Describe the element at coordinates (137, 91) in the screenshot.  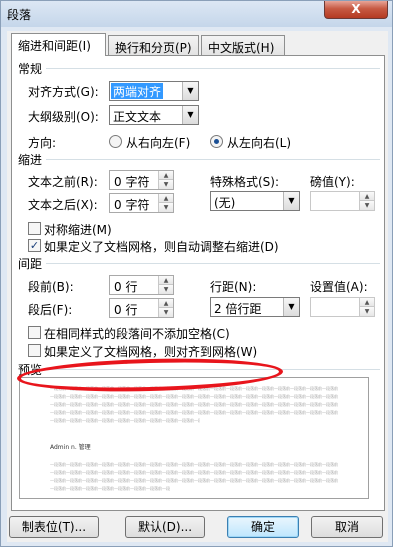
I see `alignment-value: 两端对齐` at that location.